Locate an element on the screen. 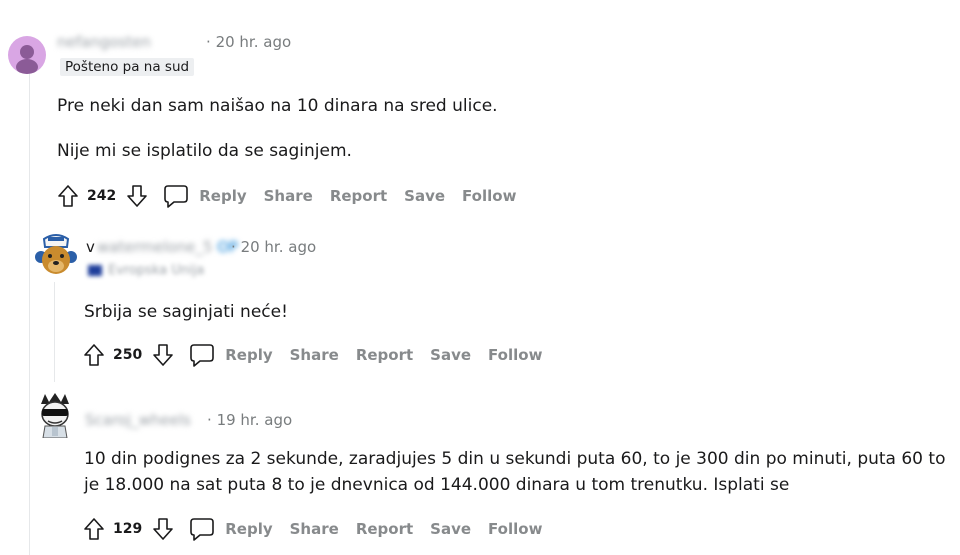 This screenshot has width=960, height=555. username: watermelone_5 OP is located at coordinates (167, 247).